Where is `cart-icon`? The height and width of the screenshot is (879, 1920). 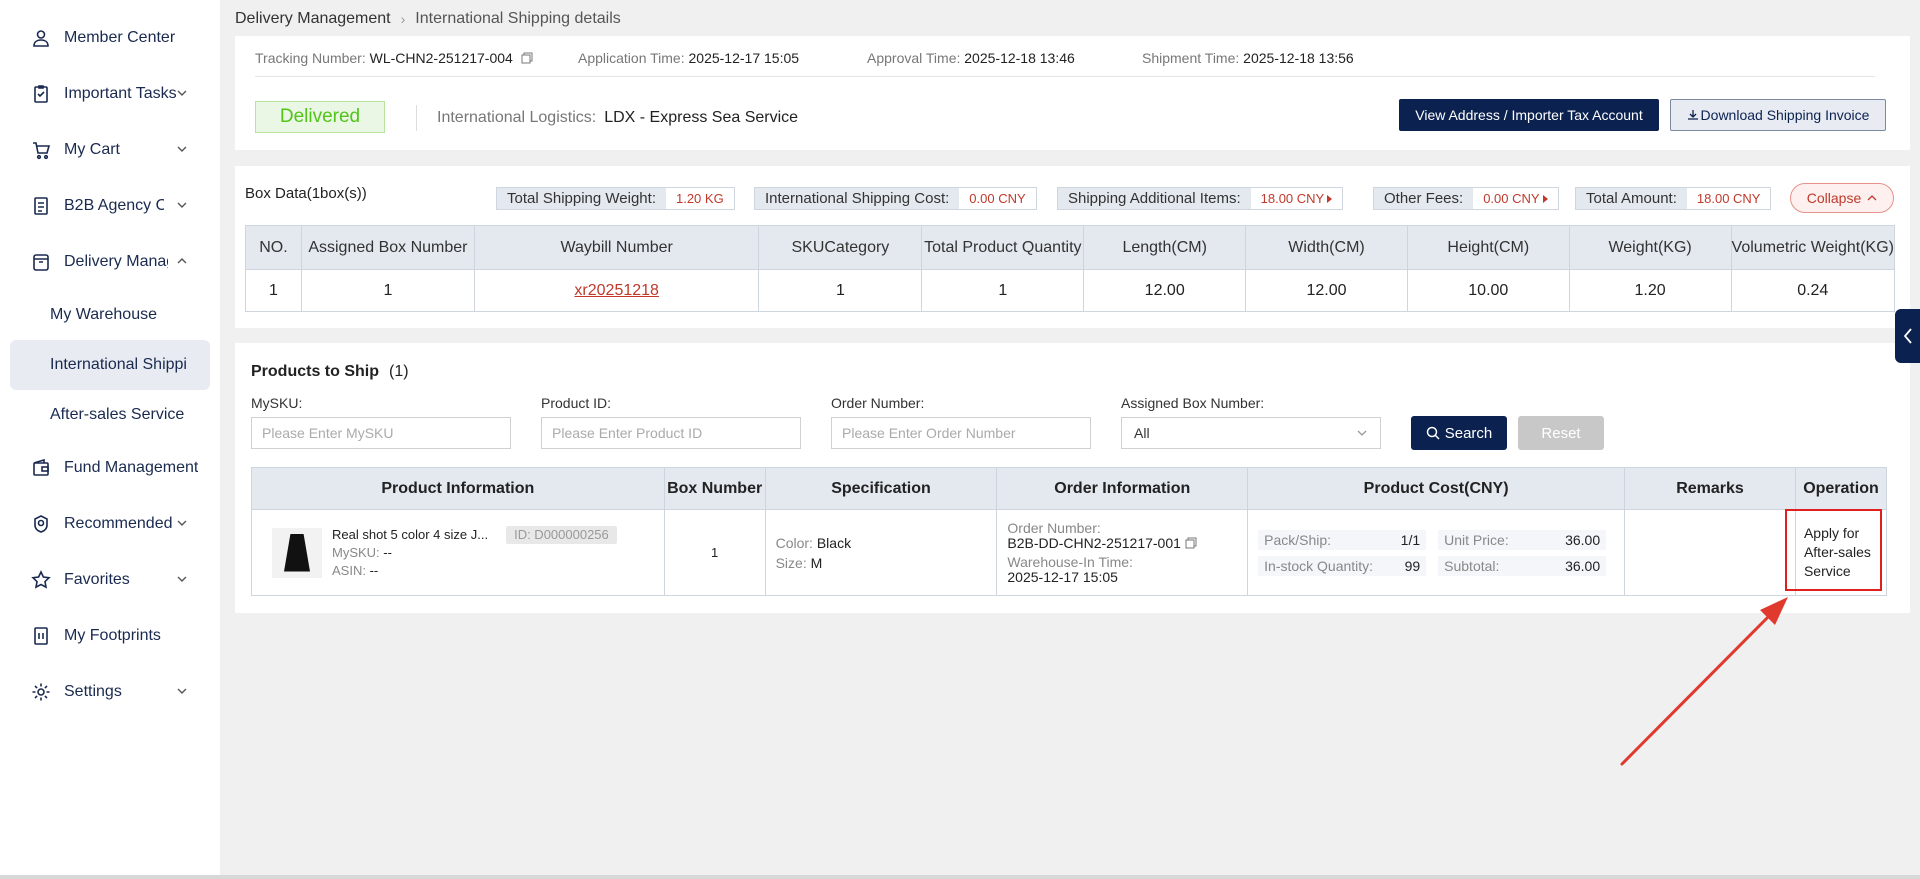
cart-icon is located at coordinates (41, 150).